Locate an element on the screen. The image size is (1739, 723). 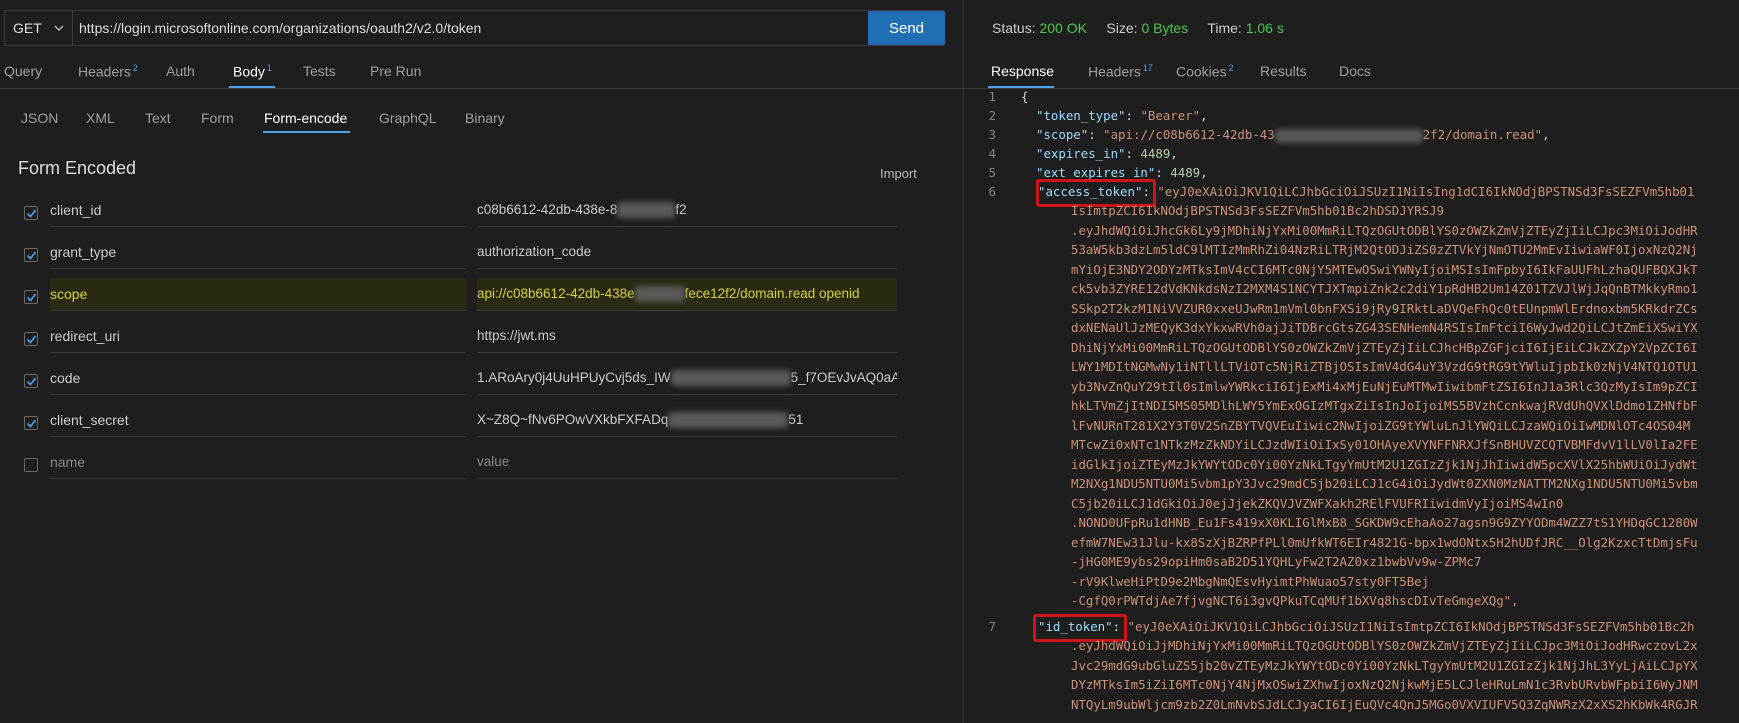
tab-label: Results is located at coordinates (1283, 71).